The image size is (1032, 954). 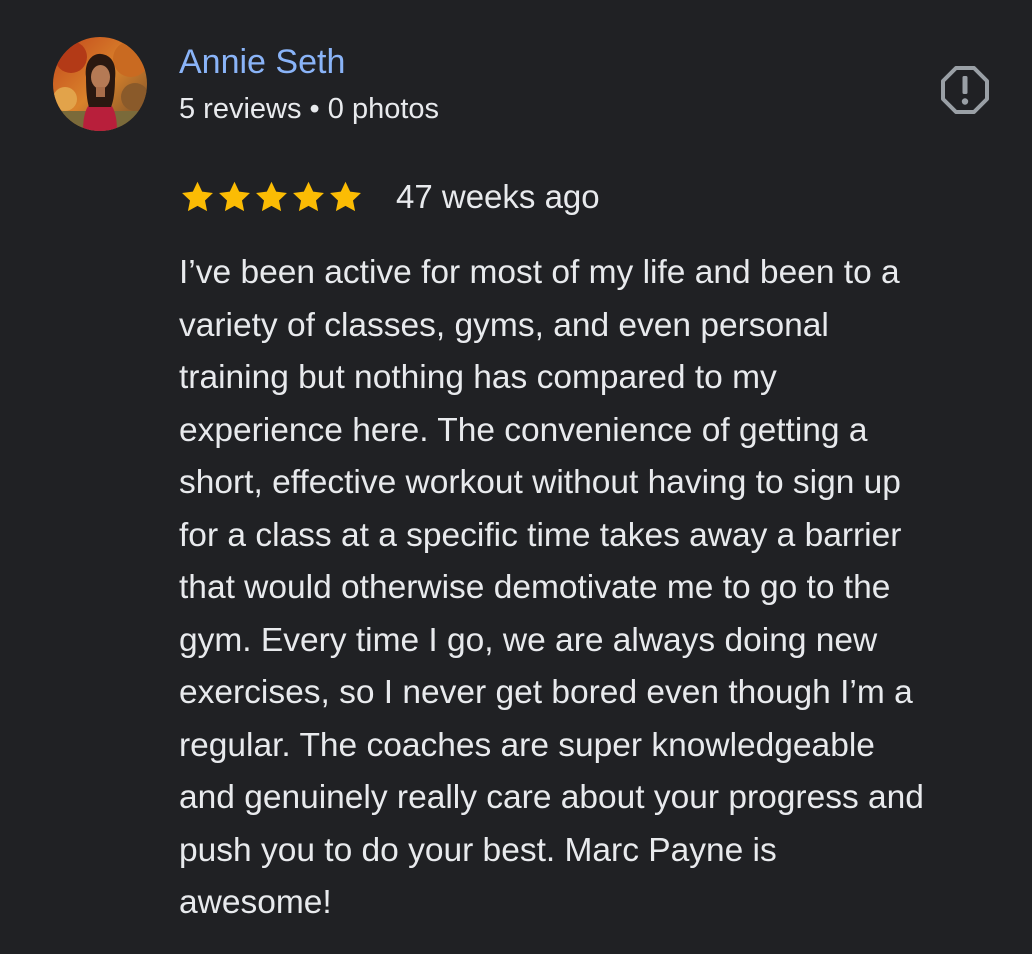 What do you see at coordinates (389, 197) in the screenshot?
I see `rating-row: 47 weeks ago` at bounding box center [389, 197].